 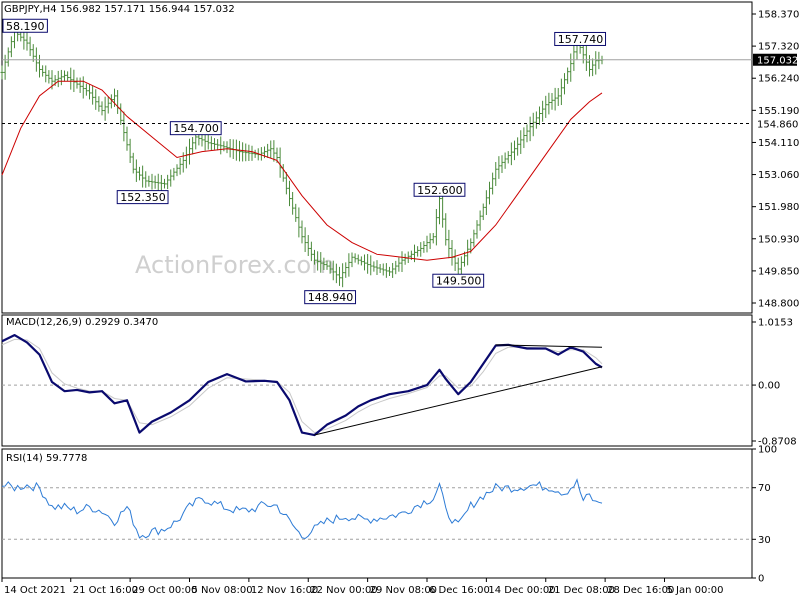 What do you see at coordinates (331, 297) in the screenshot?
I see `price-annotation-label: 148.940` at bounding box center [331, 297].